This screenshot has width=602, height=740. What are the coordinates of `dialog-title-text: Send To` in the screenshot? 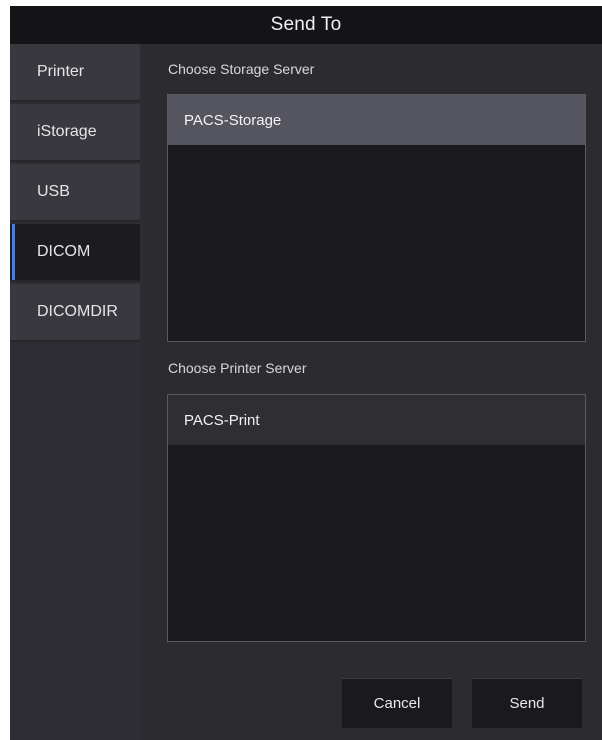 It's located at (306, 24).